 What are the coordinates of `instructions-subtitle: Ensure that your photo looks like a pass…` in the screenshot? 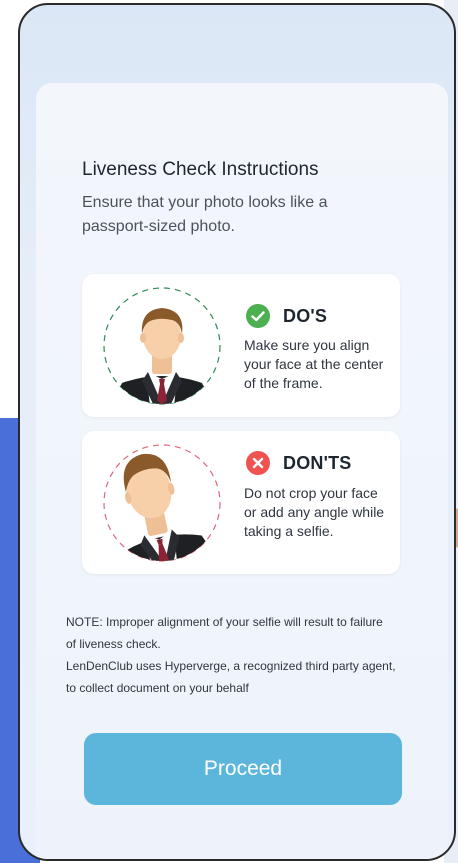 It's located at (205, 214).